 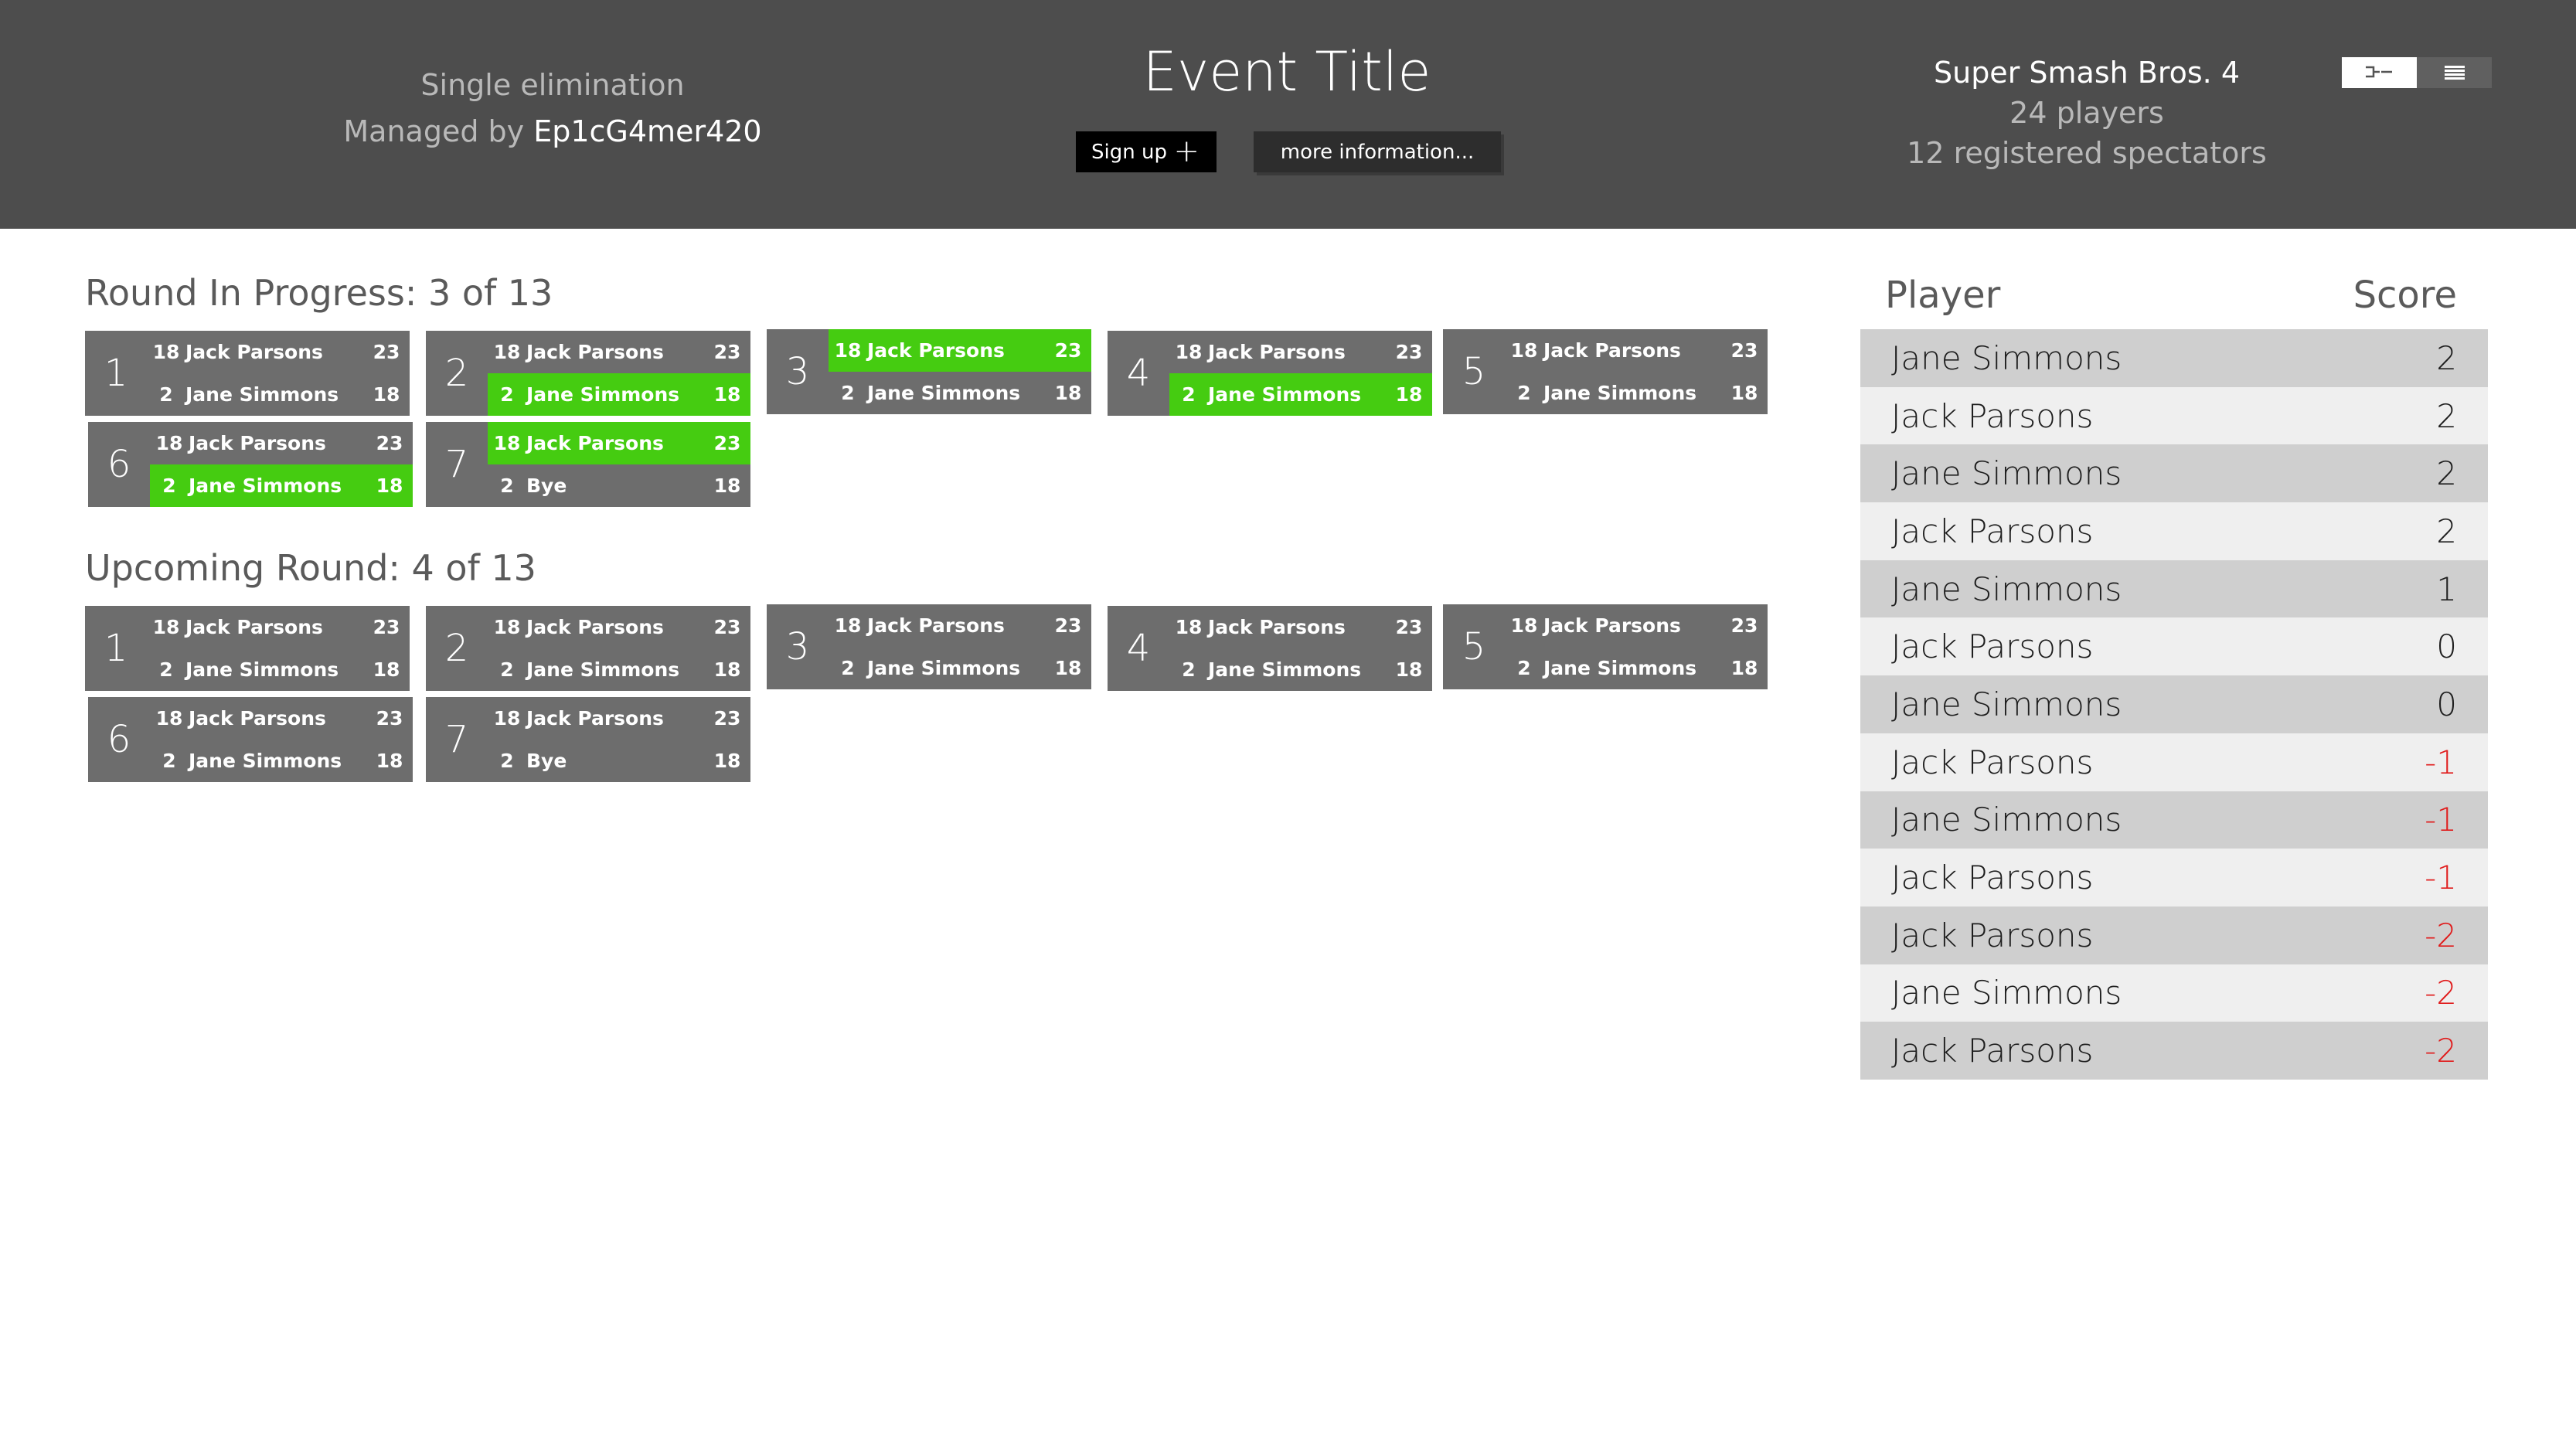 I want to click on standings-row: Jack Parsons 0, so click(x=2174, y=646).